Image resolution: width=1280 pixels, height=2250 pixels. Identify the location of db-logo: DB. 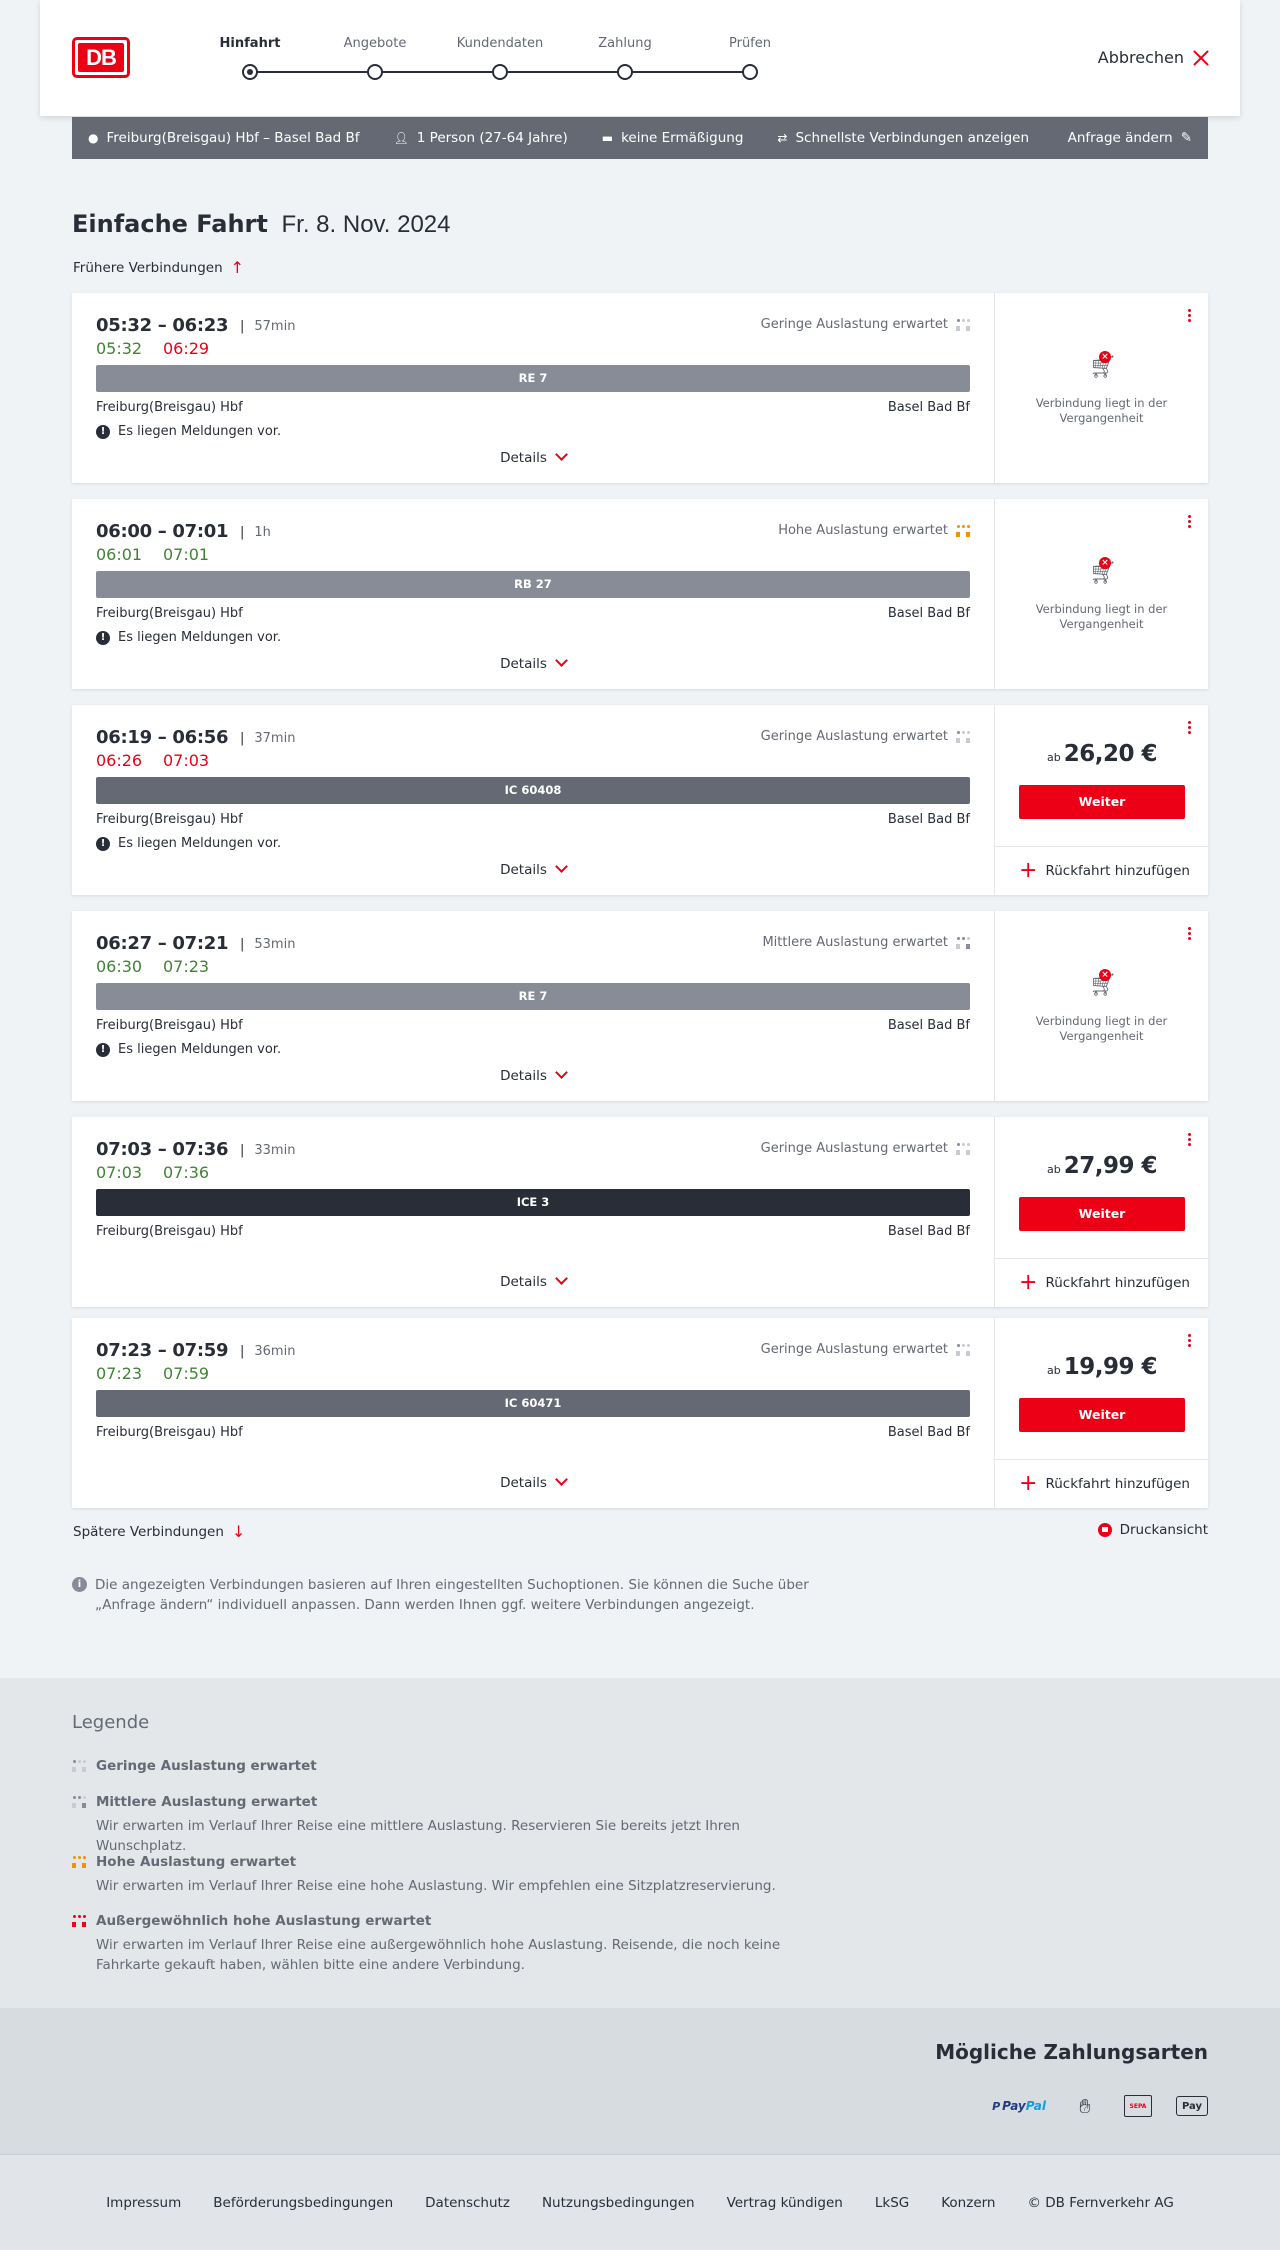
(101, 57).